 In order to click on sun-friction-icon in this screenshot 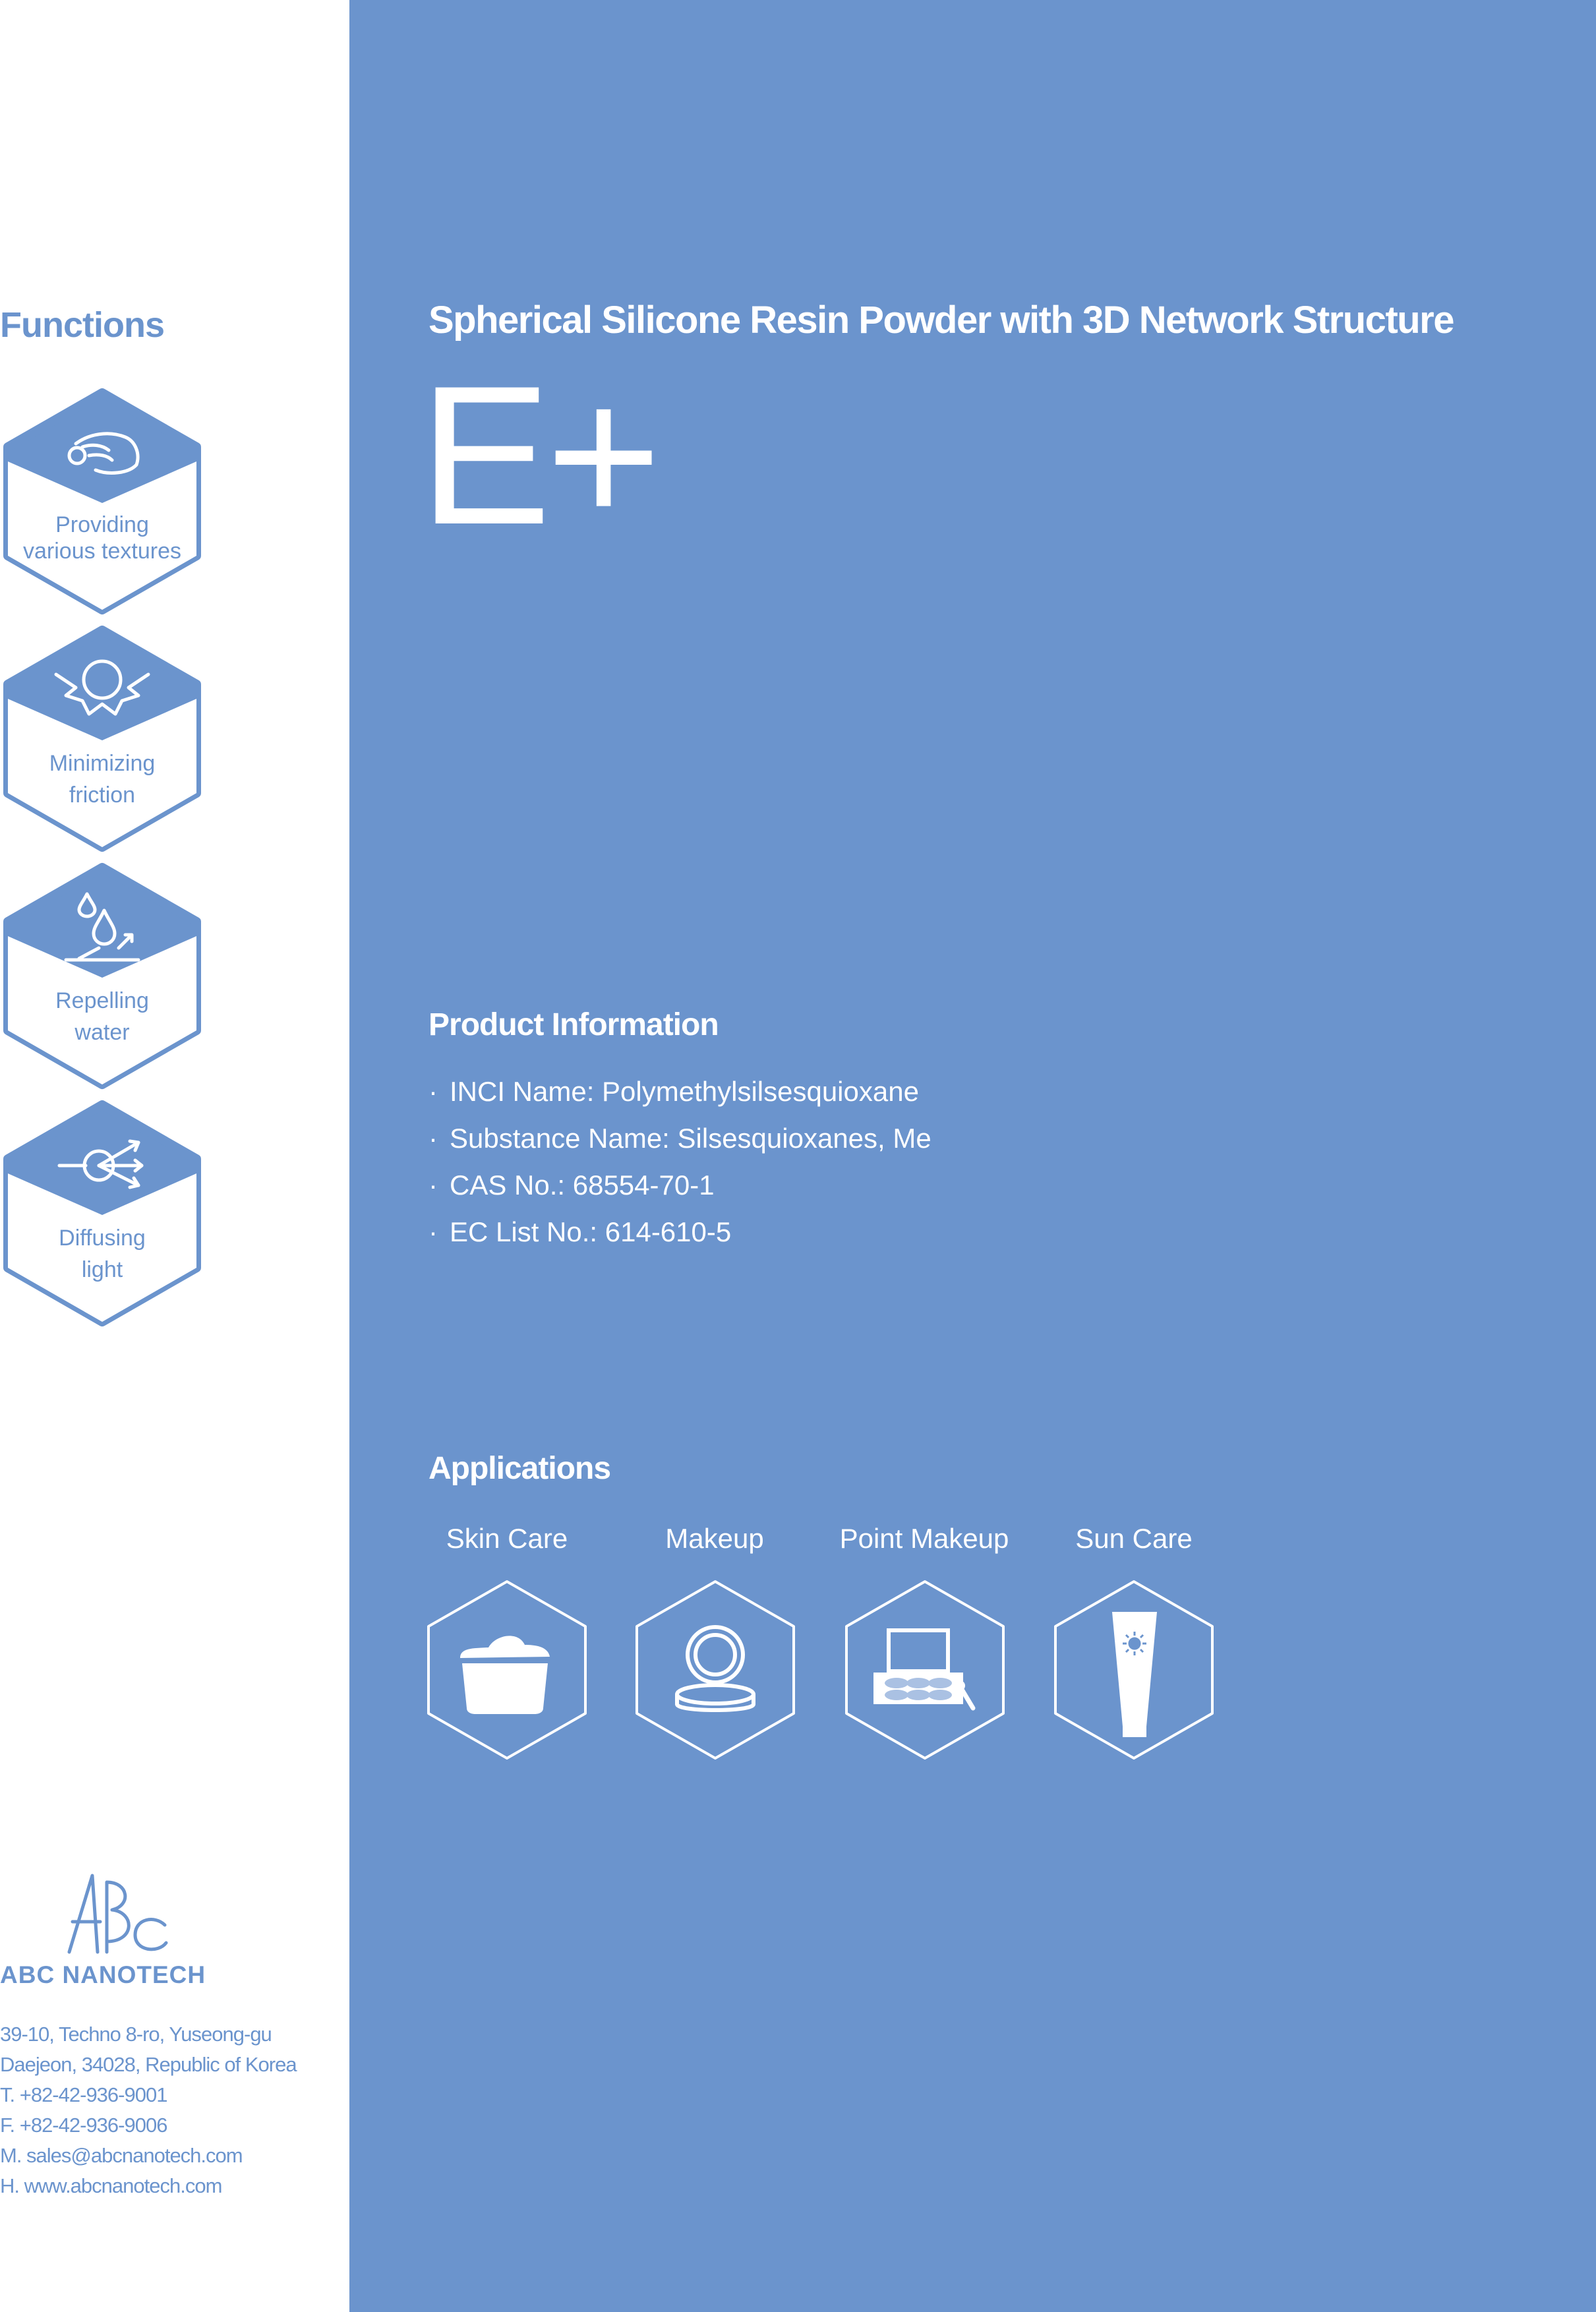, I will do `click(102, 687)`.